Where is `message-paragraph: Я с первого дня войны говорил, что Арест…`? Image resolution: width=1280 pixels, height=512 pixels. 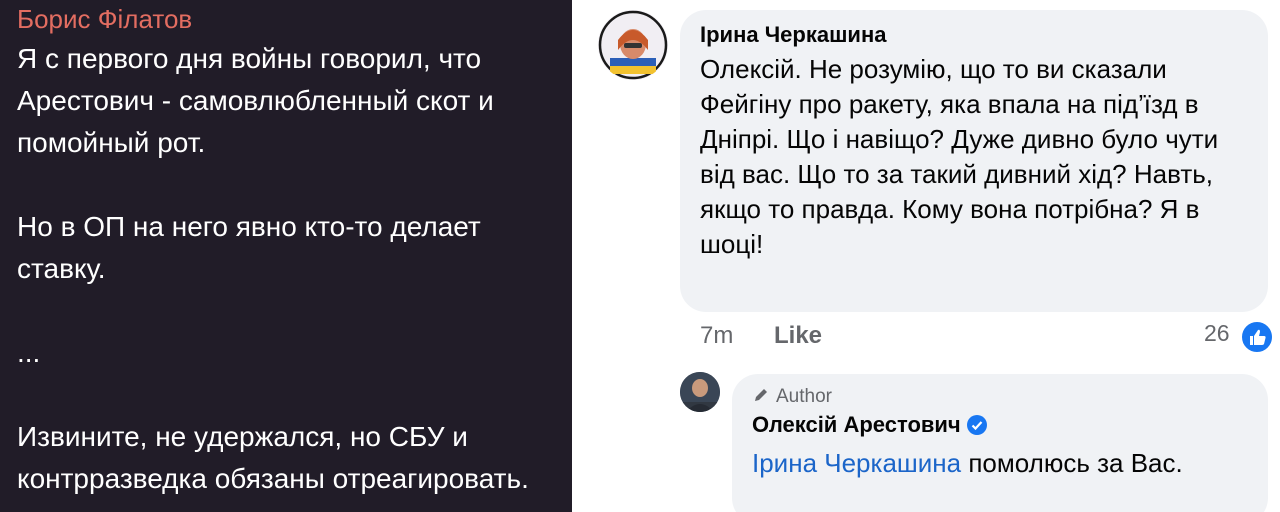
message-paragraph: Я с первого дня войны говорил, что Арест… is located at coordinates (255, 100).